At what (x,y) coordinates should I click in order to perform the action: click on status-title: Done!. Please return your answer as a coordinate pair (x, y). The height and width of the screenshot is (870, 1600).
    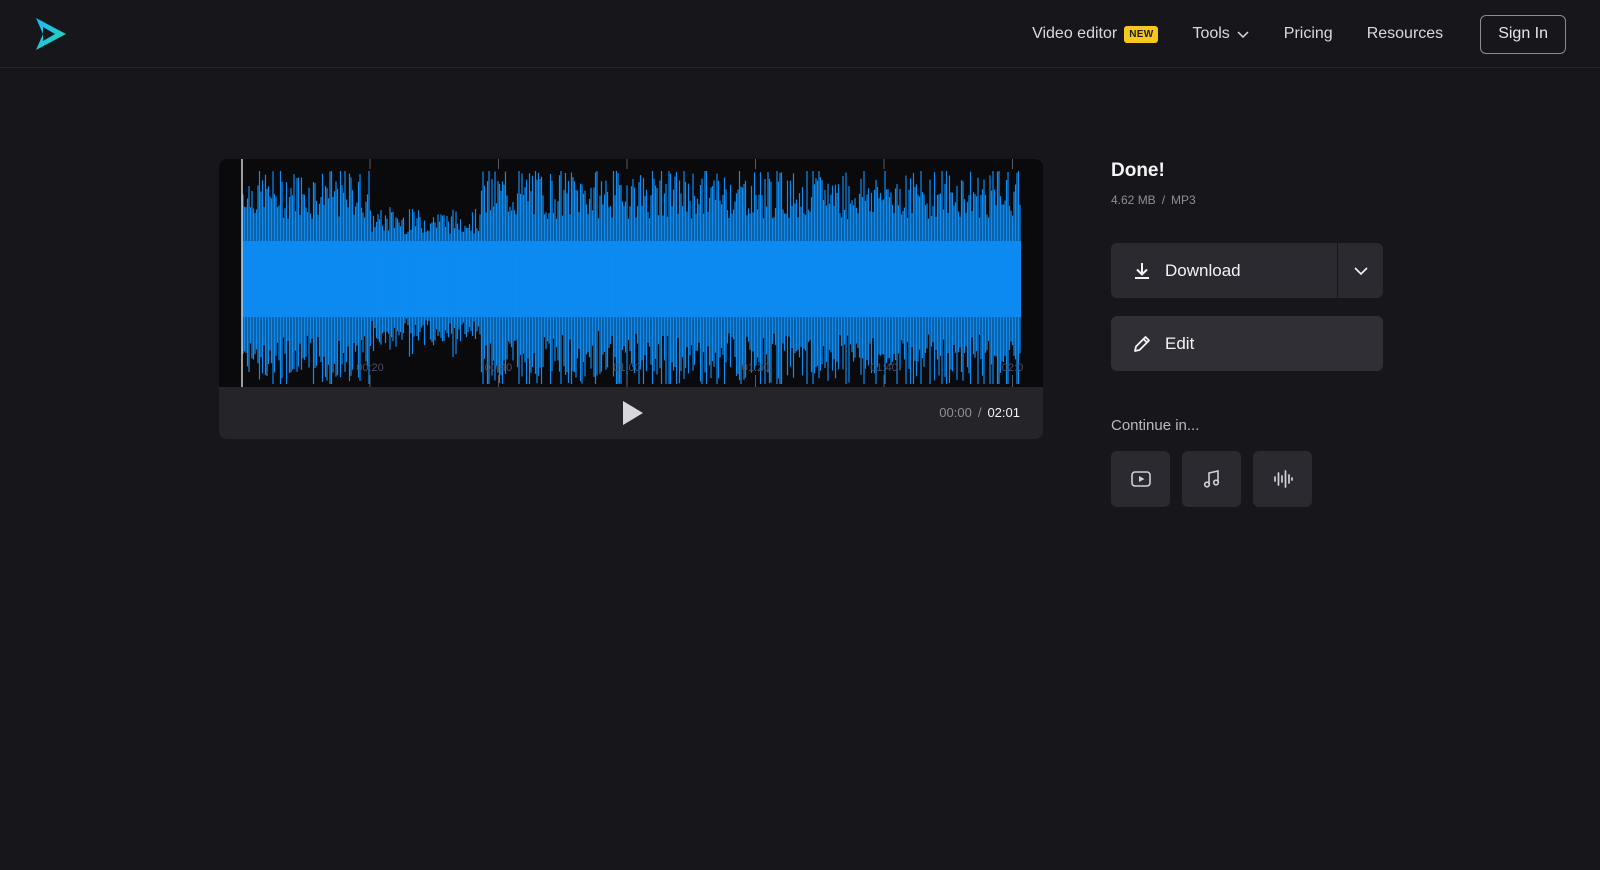
    Looking at the image, I should click on (1138, 170).